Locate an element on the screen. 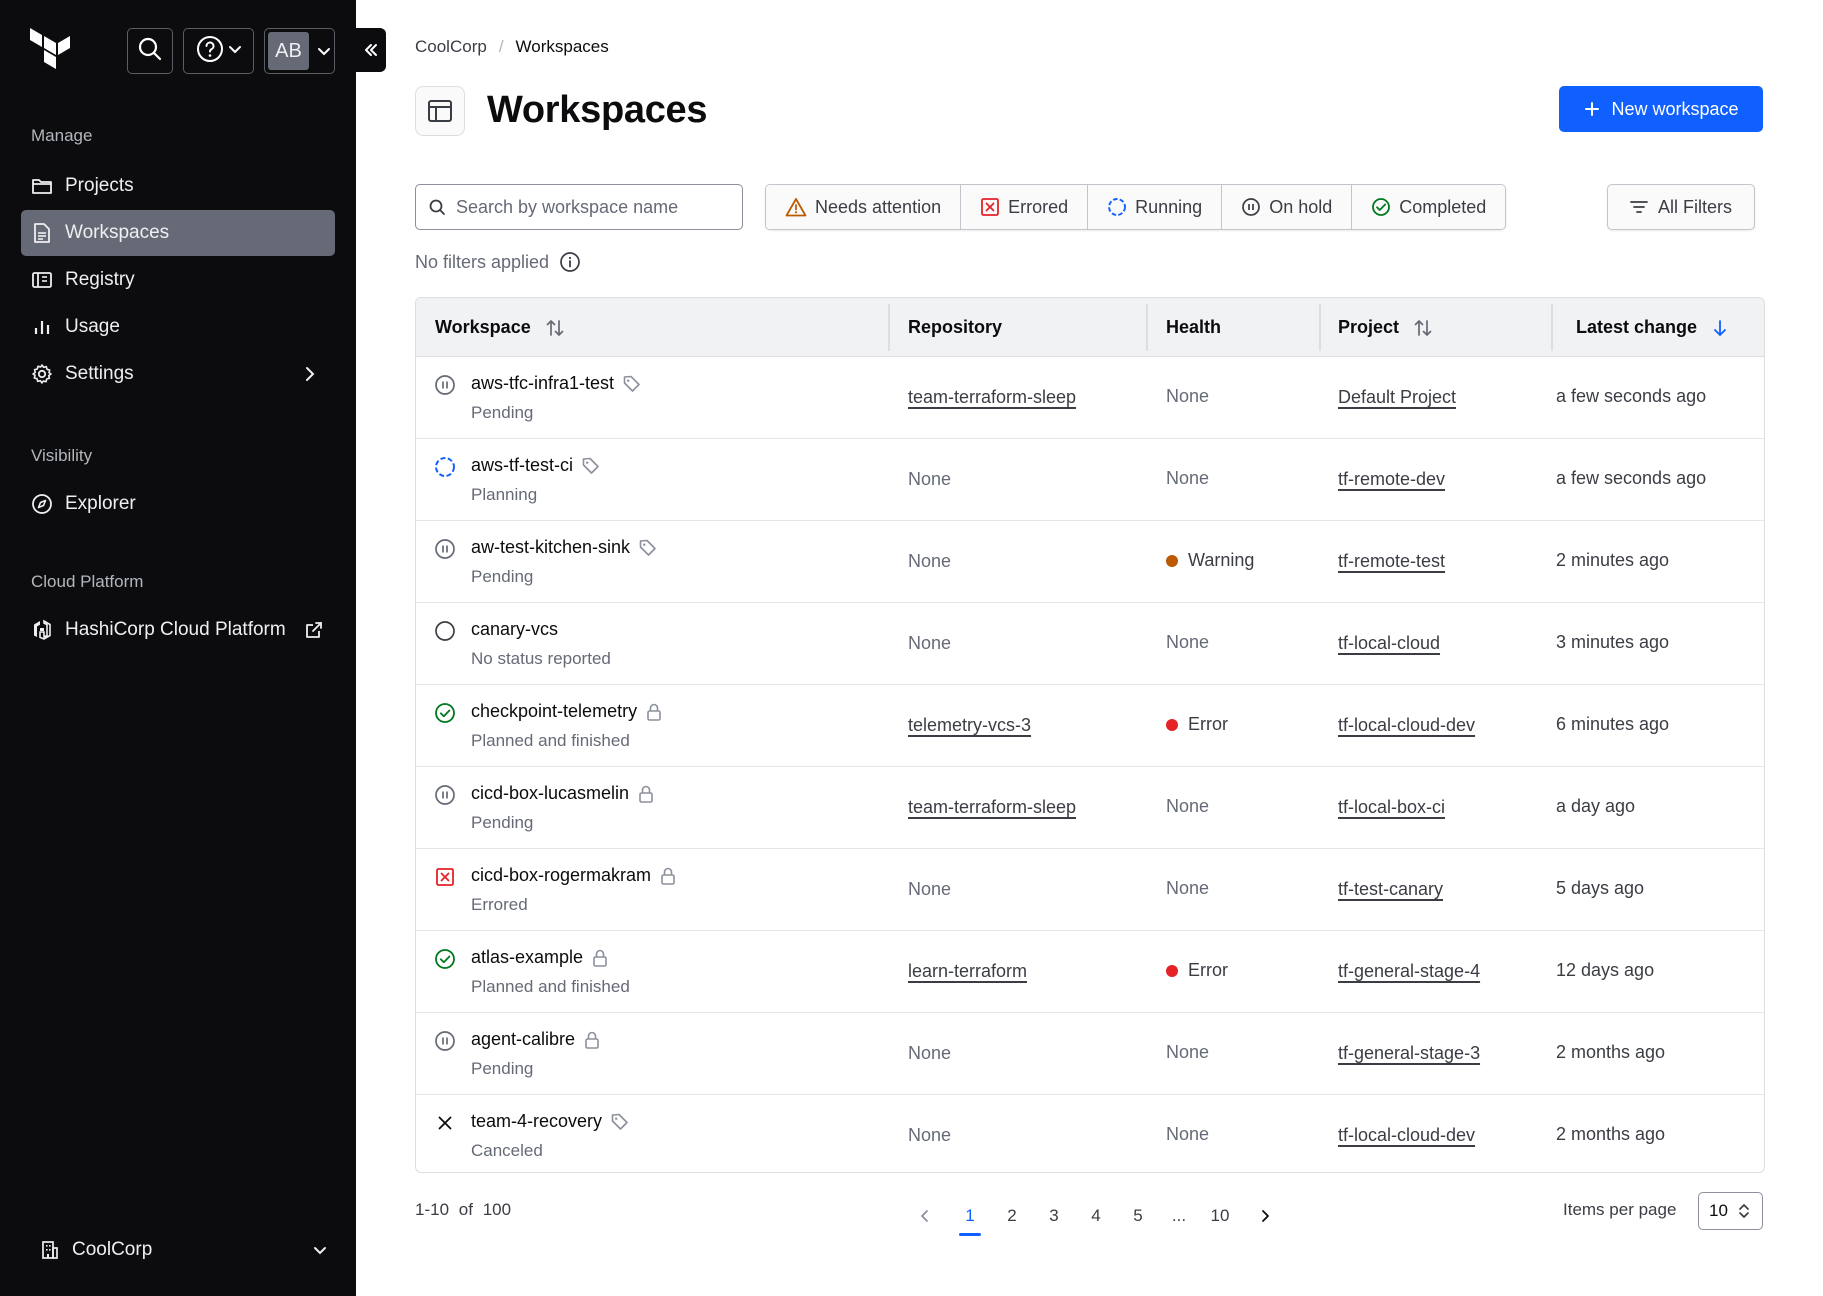  search-icon is located at coordinates (437, 207).